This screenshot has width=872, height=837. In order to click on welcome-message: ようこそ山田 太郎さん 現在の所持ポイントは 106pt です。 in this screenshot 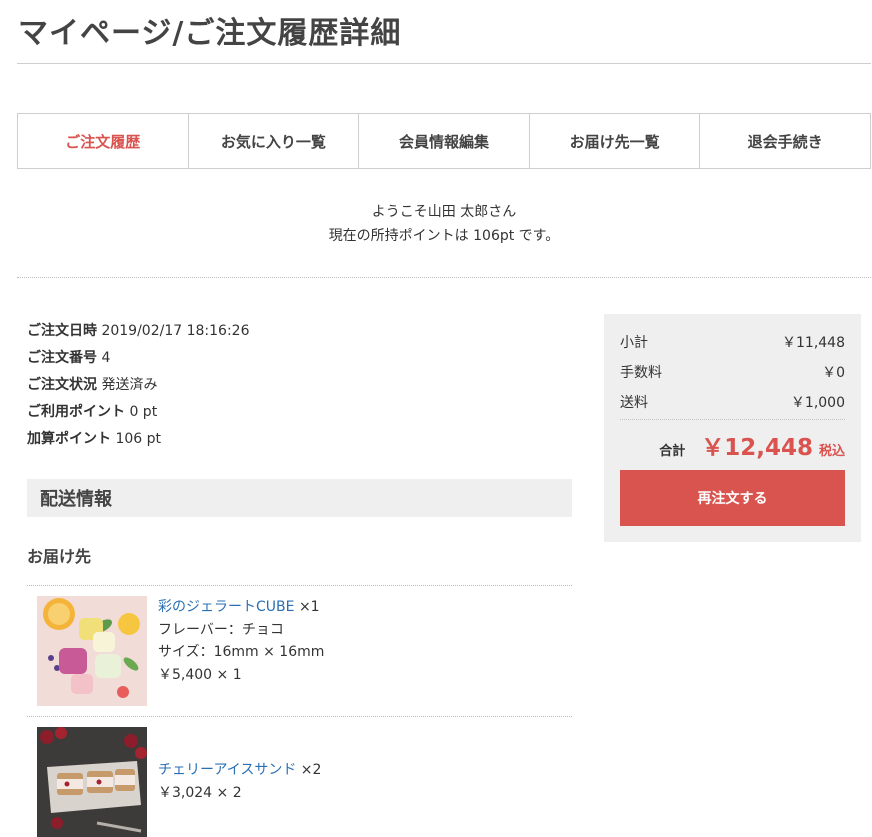, I will do `click(436, 224)`.